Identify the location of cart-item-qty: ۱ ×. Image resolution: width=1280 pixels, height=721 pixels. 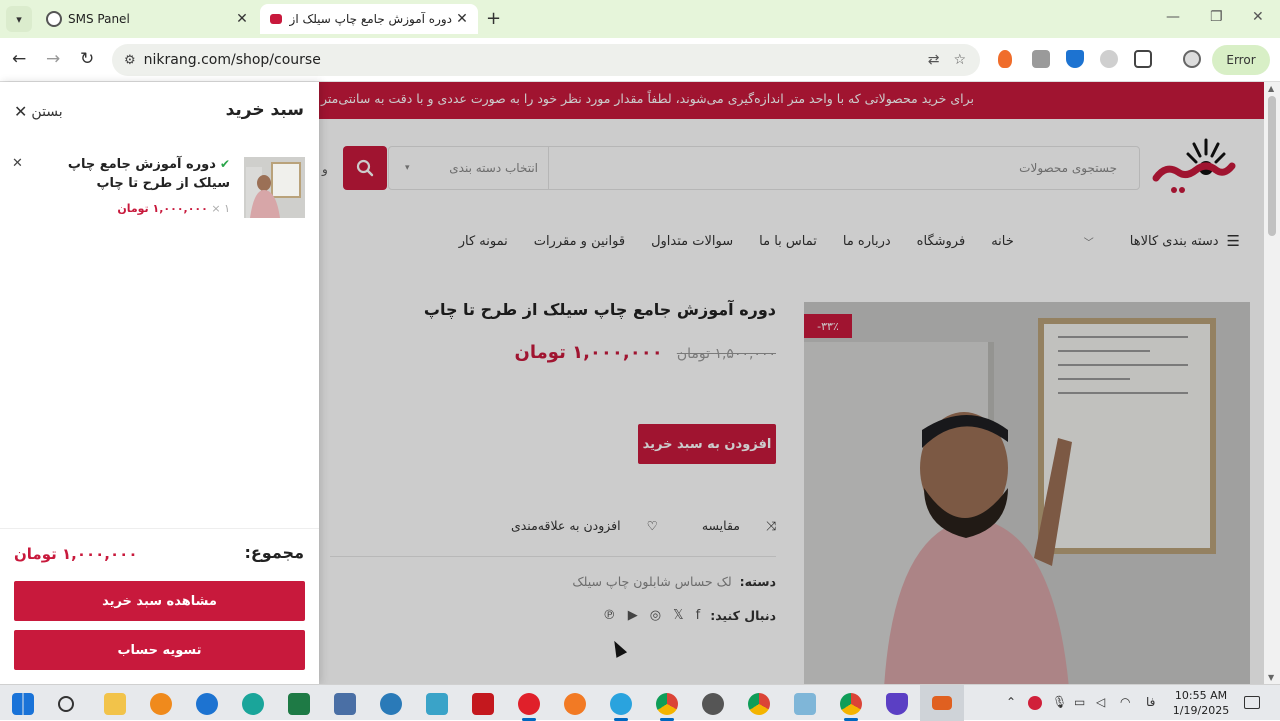
(220, 208).